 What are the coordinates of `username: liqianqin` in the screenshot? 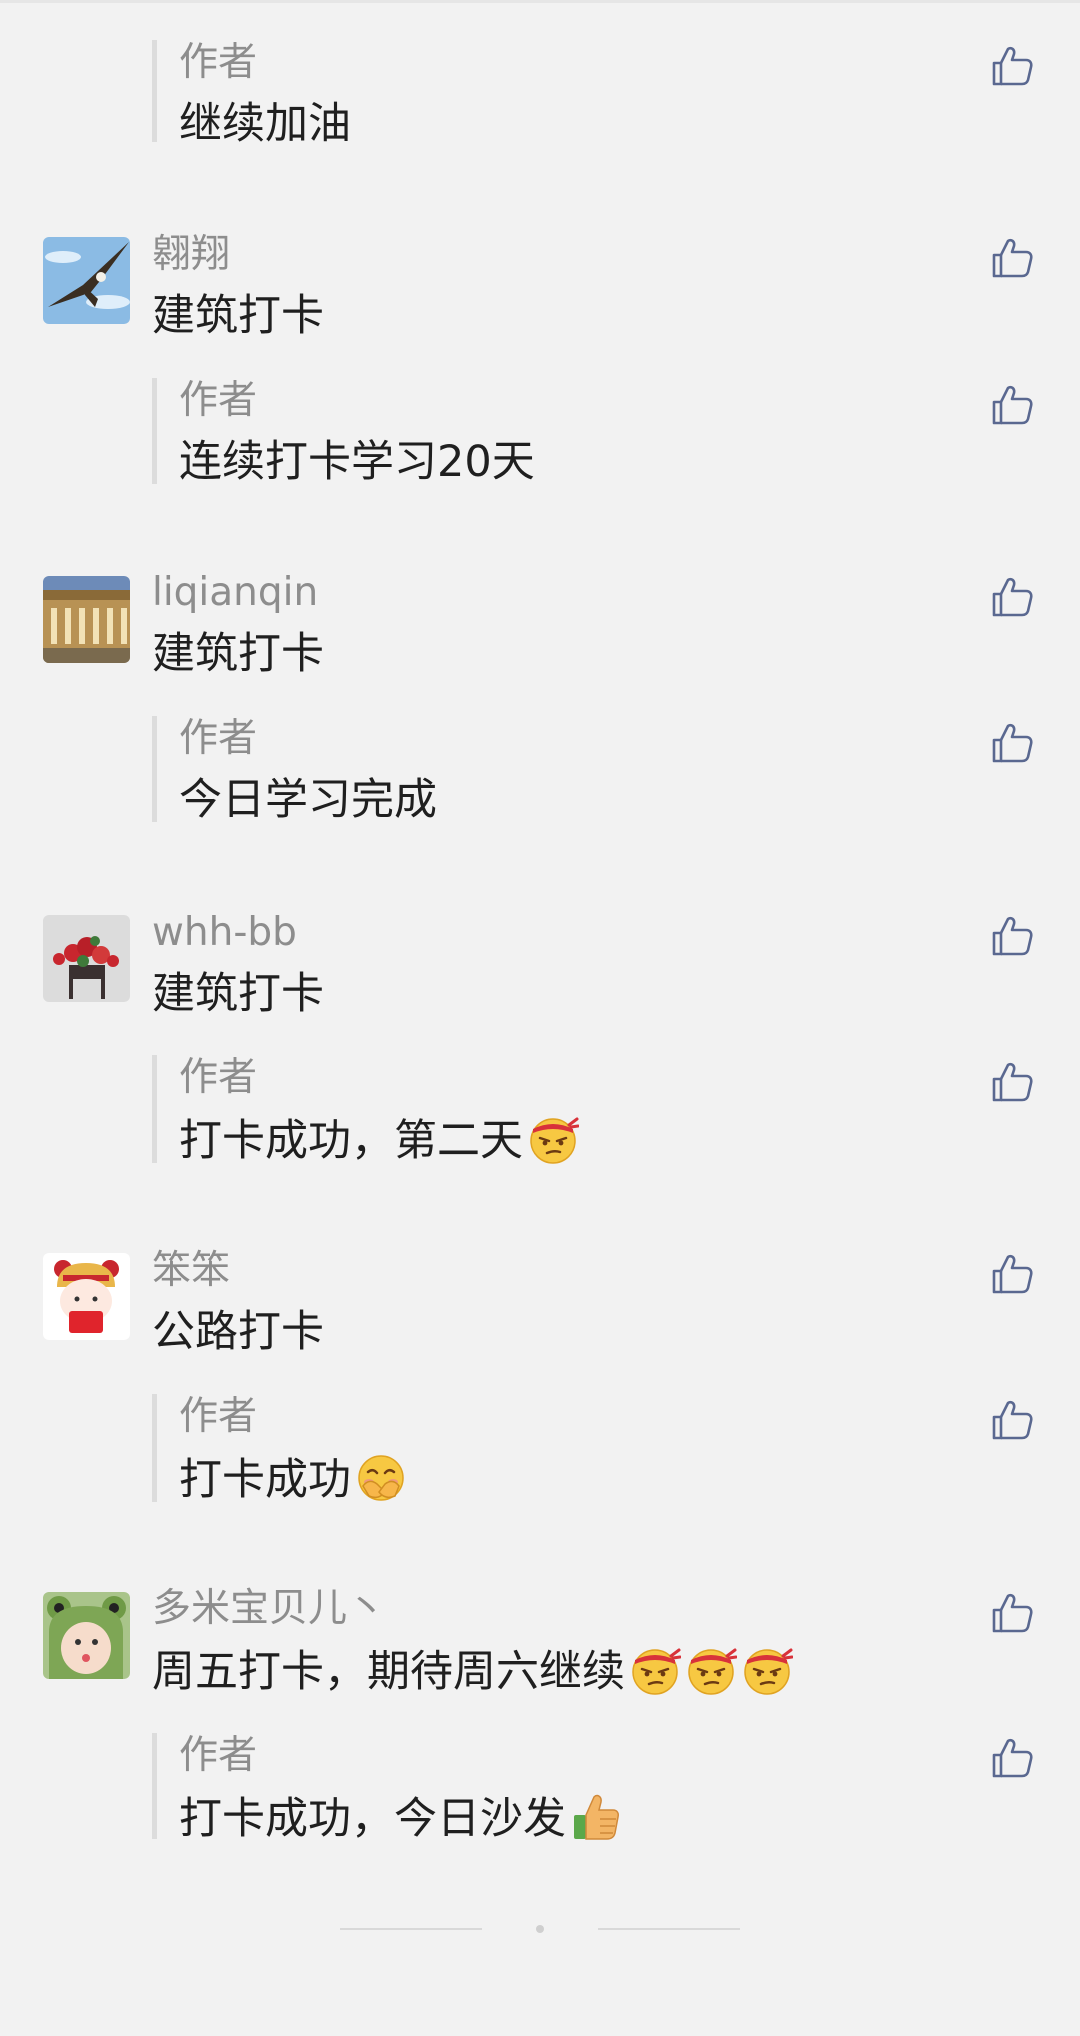 It's located at (235, 593).